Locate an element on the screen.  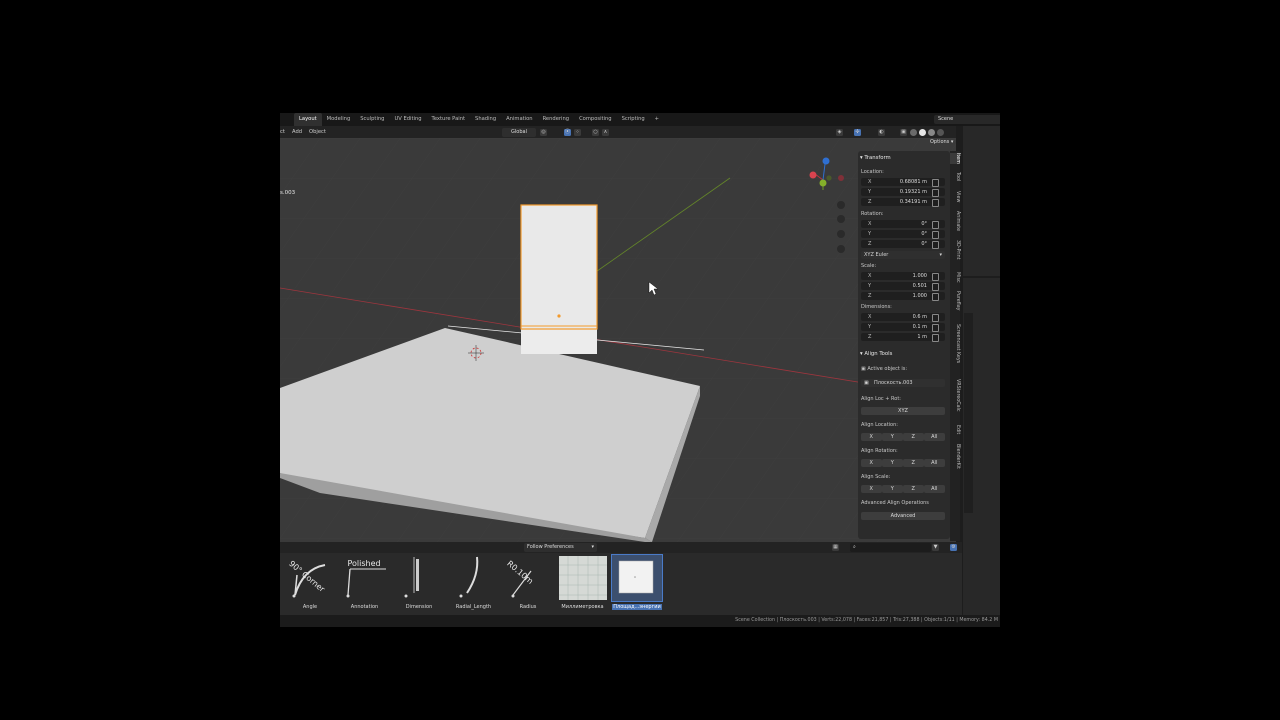
wireframe-shading-icon is located at coordinates (913, 132).